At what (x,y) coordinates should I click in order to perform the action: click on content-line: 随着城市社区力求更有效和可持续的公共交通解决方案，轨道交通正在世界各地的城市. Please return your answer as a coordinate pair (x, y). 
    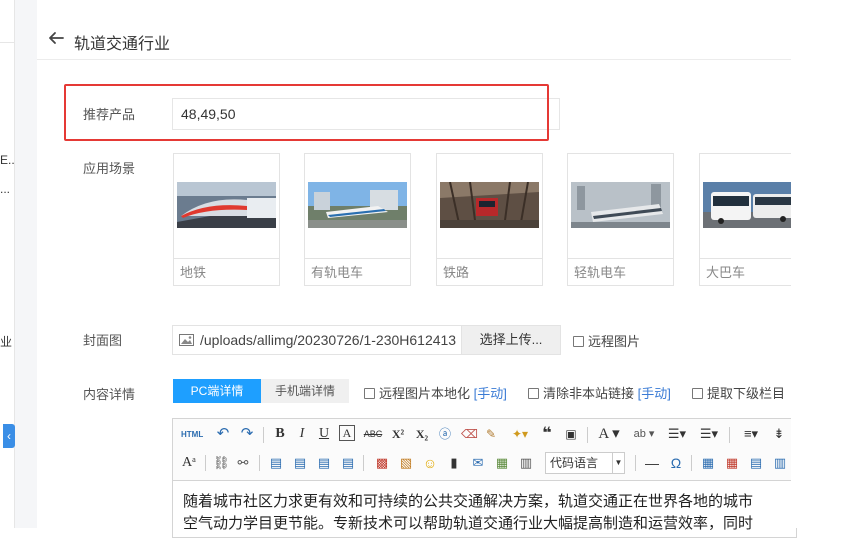
    Looking at the image, I should click on (468, 501).